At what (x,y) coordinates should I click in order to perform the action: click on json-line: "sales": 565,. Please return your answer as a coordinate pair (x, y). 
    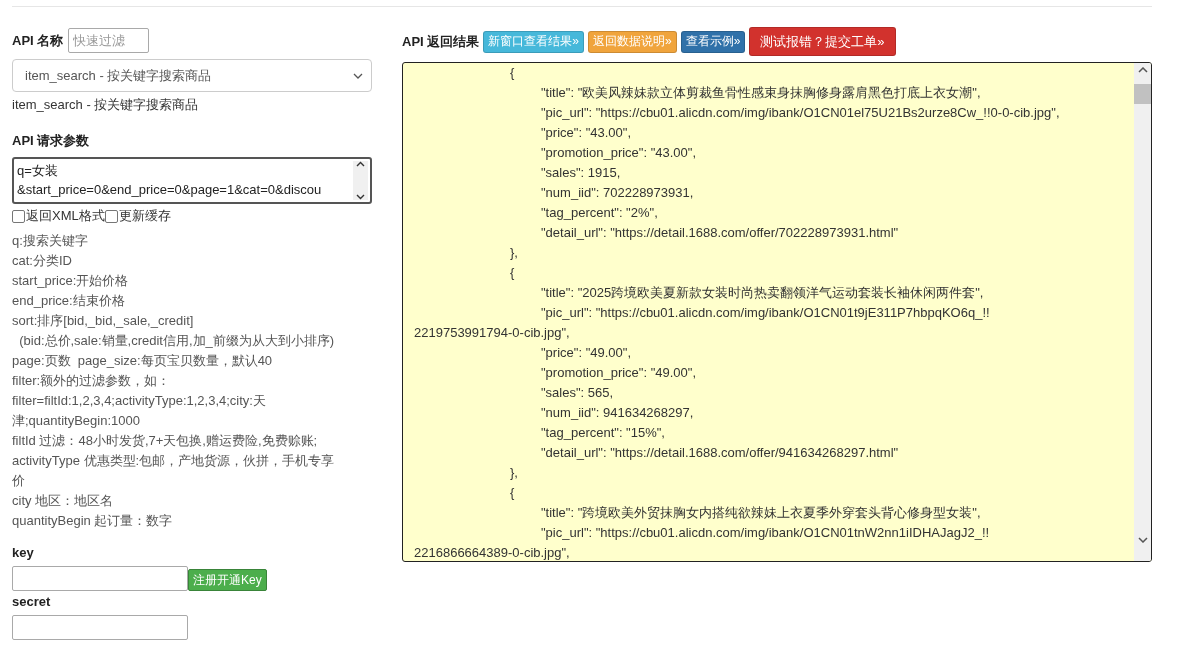
    Looking at the image, I should click on (577, 393).